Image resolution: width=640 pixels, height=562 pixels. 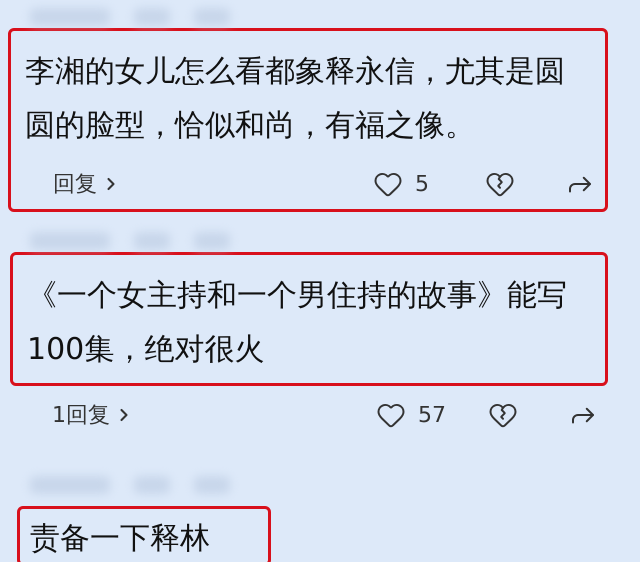 What do you see at coordinates (295, 99) in the screenshot?
I see `comment-text: 李湘的女儿怎么看都象释永信，尤其是圆圆的脸型，恰似和尚，有福之像。` at bounding box center [295, 99].